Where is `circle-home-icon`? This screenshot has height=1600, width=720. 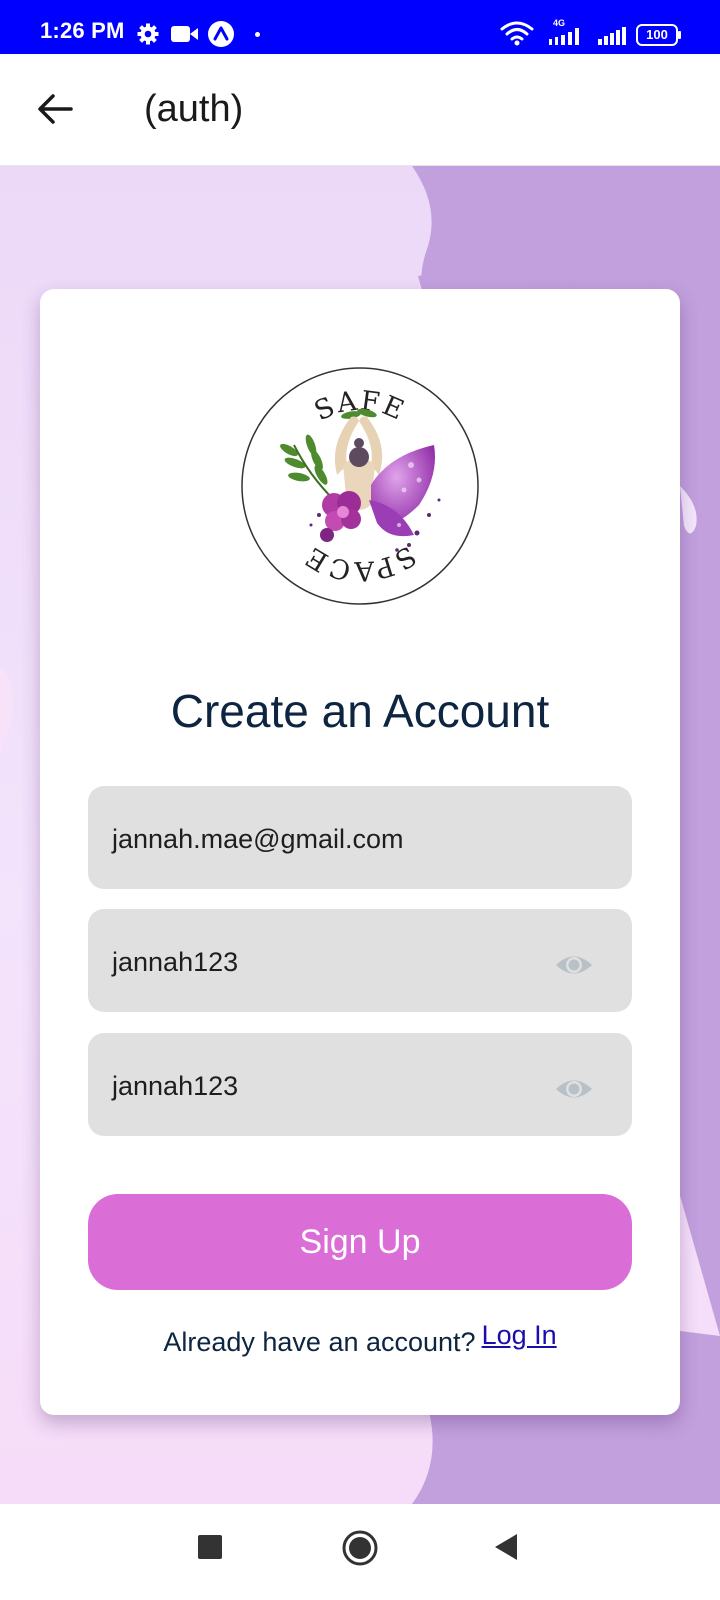
circle-home-icon is located at coordinates (360, 1548).